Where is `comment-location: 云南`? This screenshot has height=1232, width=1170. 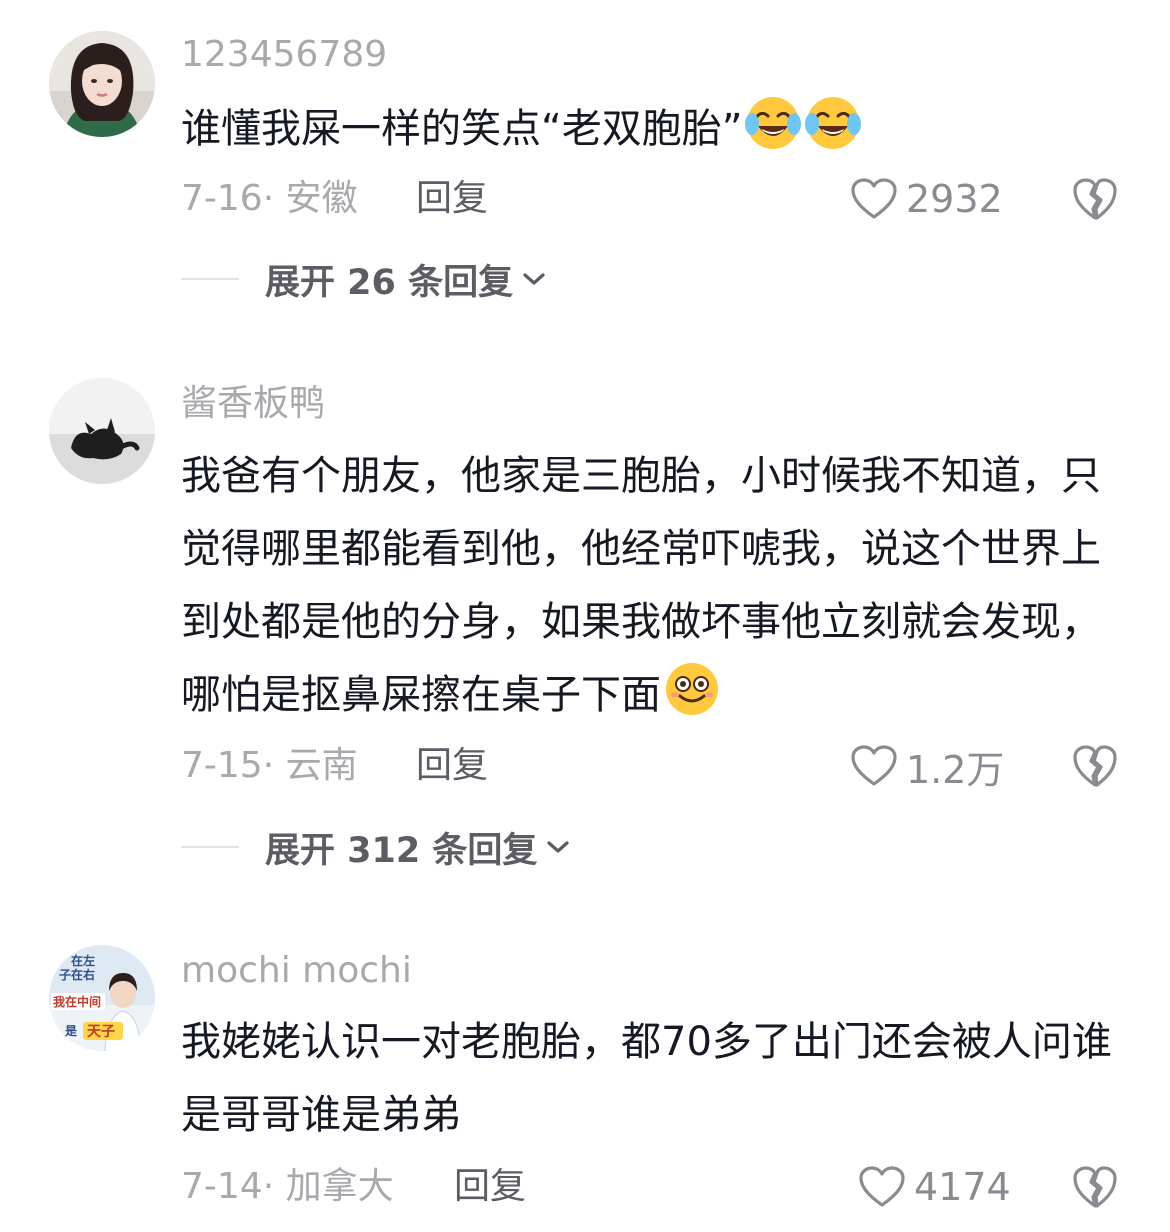 comment-location: 云南 is located at coordinates (321, 765).